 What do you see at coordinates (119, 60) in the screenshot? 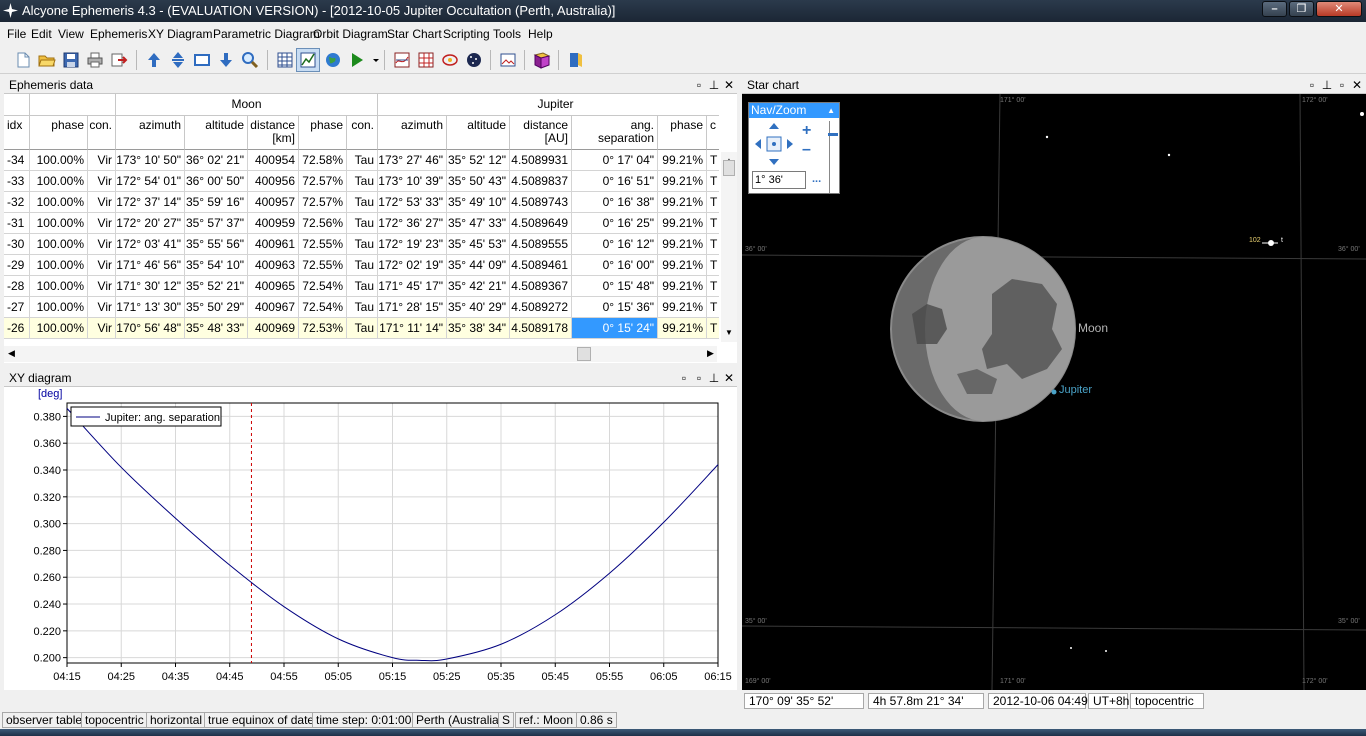
I see `export-button` at bounding box center [119, 60].